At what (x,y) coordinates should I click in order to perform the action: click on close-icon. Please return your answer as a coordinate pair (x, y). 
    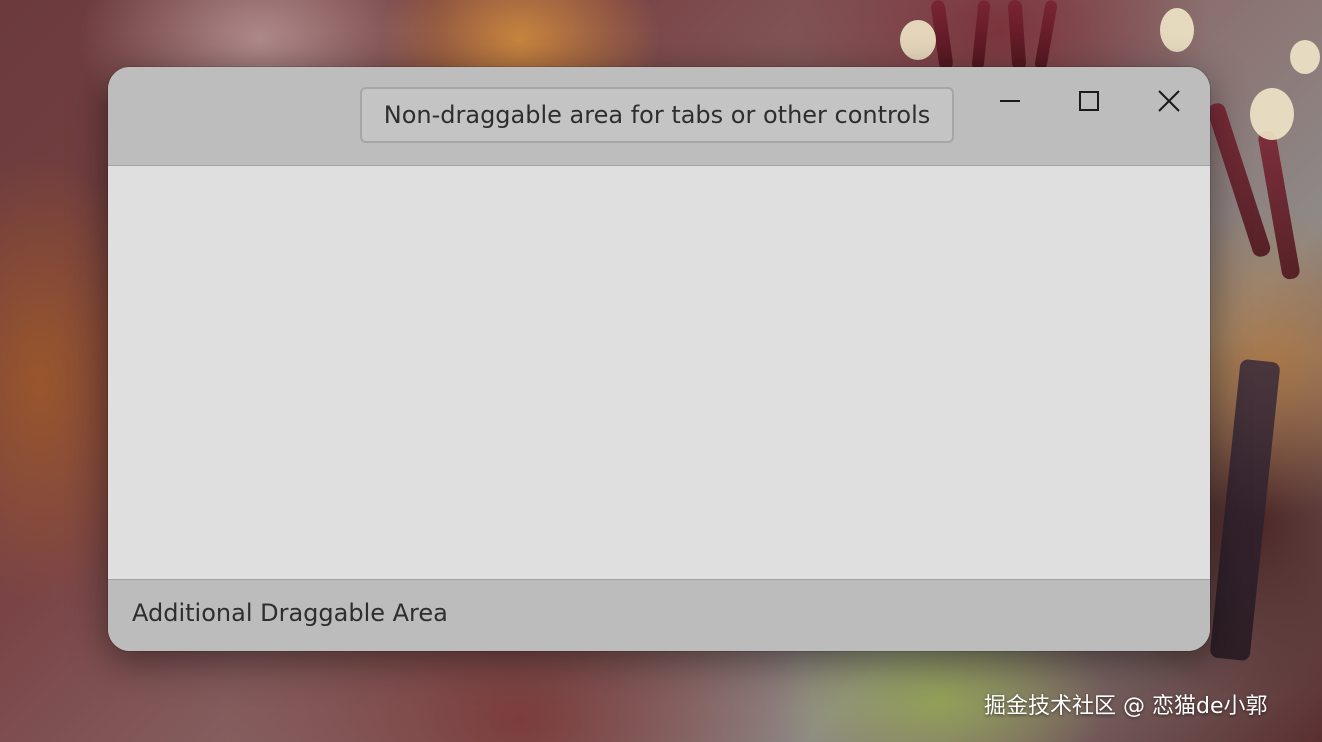
    Looking at the image, I should click on (1169, 101).